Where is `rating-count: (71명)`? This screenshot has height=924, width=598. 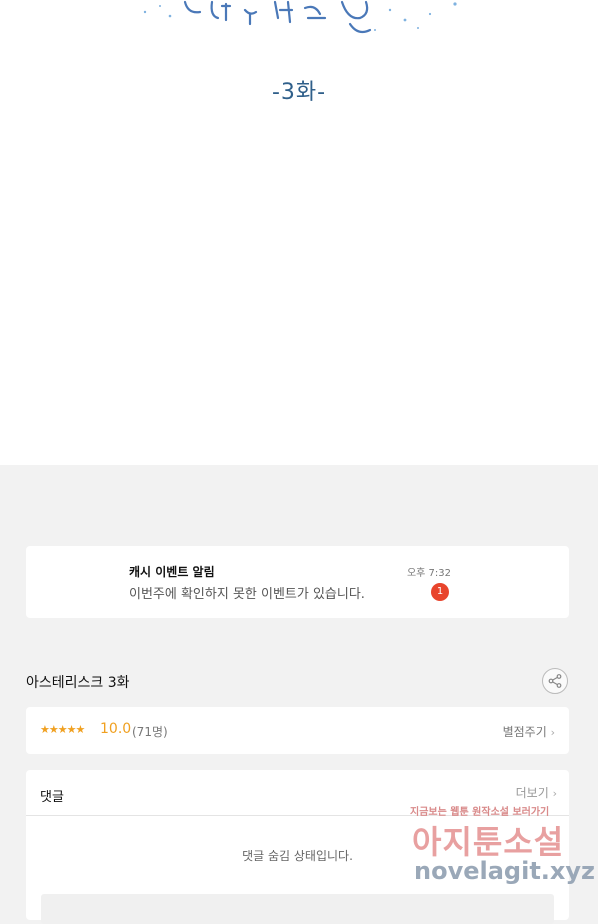
rating-count: (71명) is located at coordinates (150, 732).